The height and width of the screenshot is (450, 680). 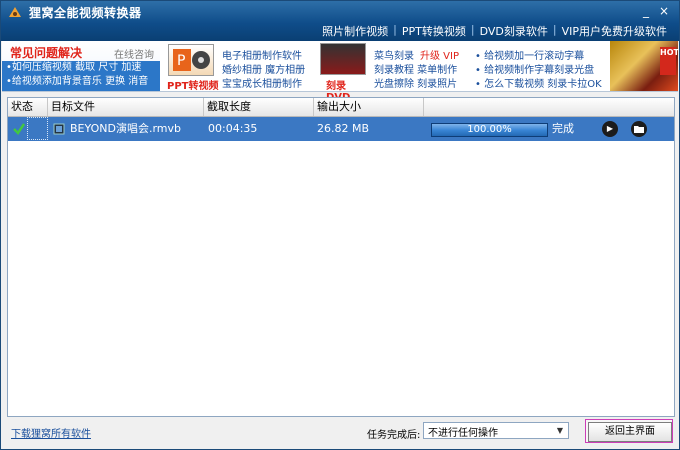 What do you see at coordinates (415, 68) in the screenshot?
I see `dvd-link-tutorial: 刻录教程 菜单制作` at bounding box center [415, 68].